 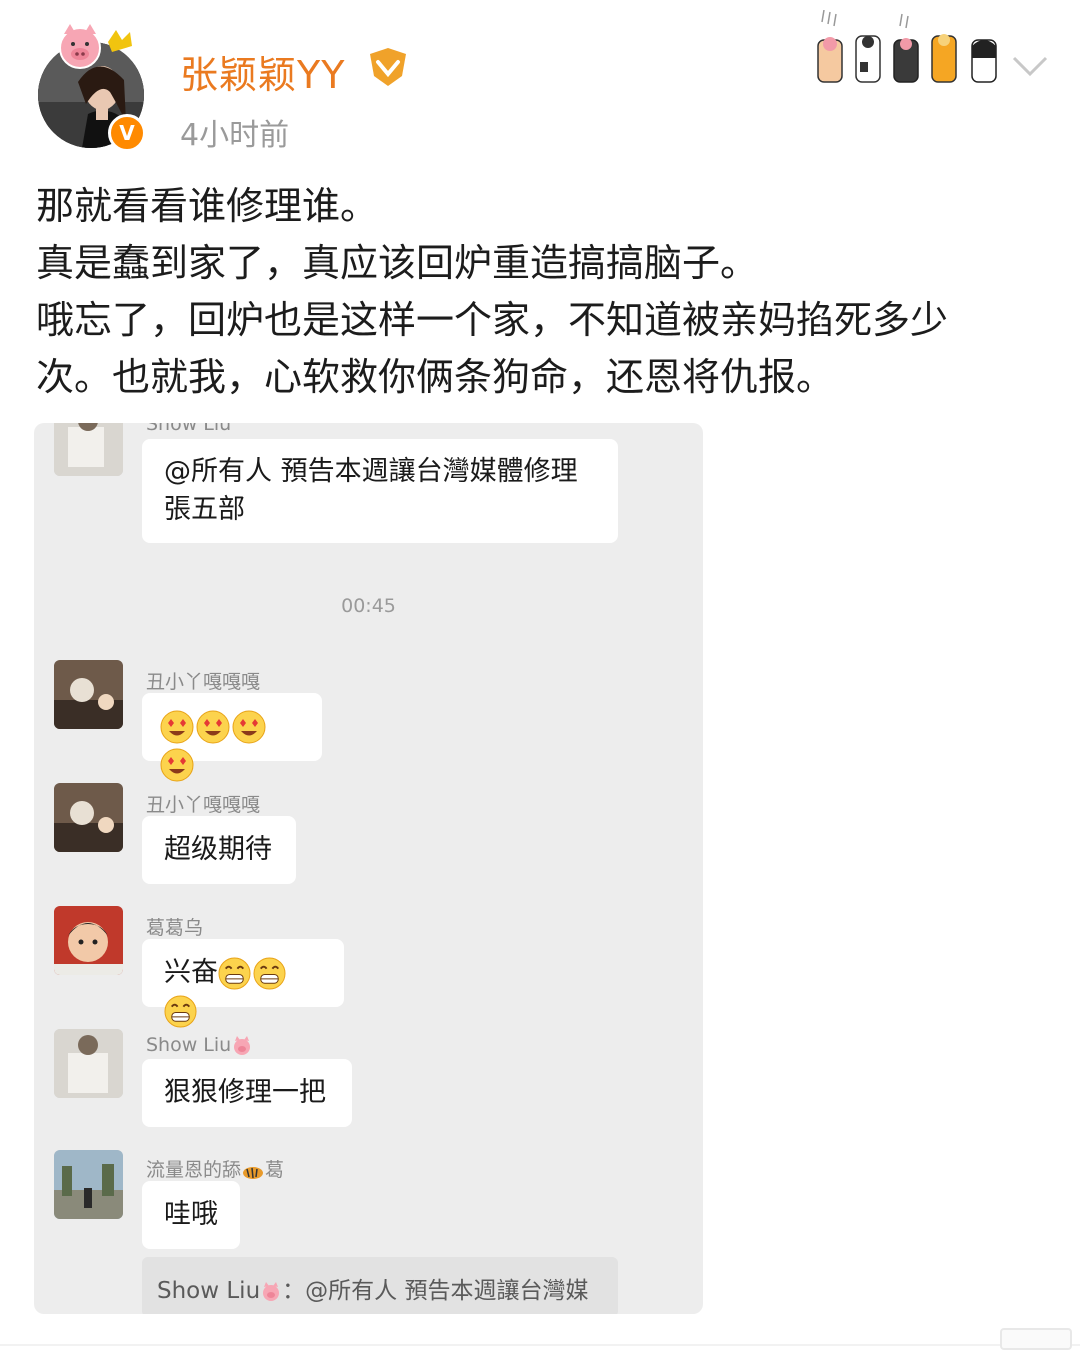 I want to click on sender-name: 葛葛乌, so click(x=175, y=928).